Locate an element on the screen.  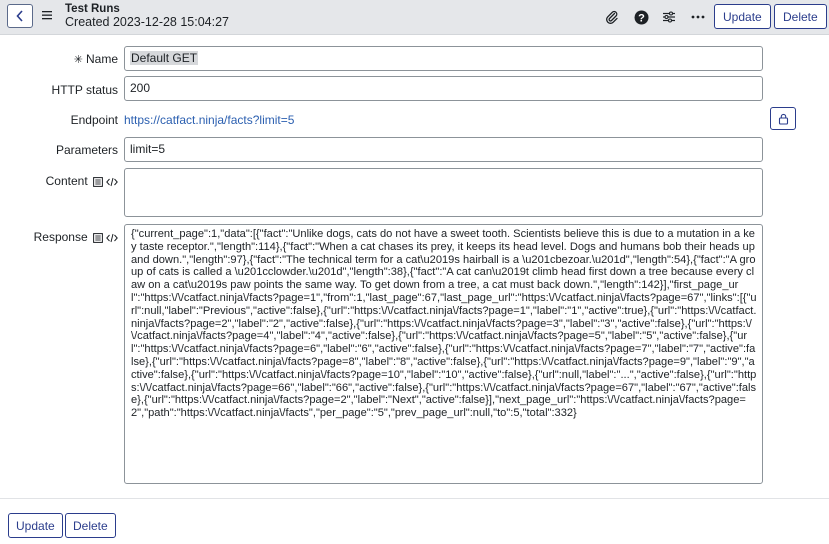
paperclip-icon is located at coordinates (612, 17).